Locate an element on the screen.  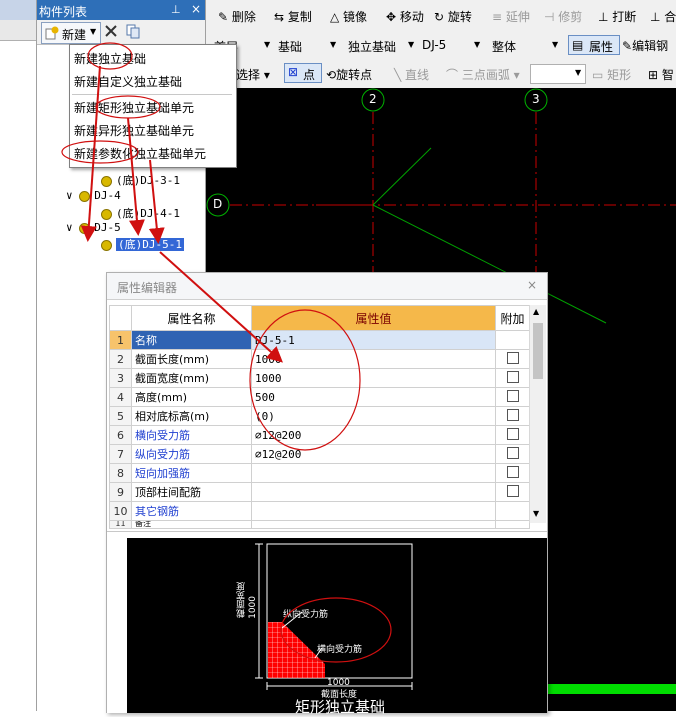
property-value-input: (0) is located at coordinates (373, 416).